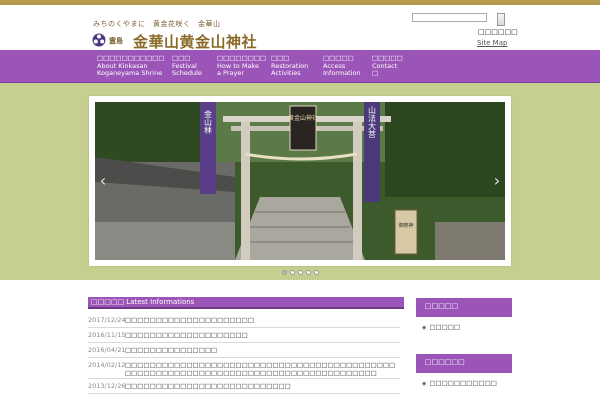  What do you see at coordinates (107, 350) in the screenshot?
I see `news-date: 2016/04/21` at bounding box center [107, 350].